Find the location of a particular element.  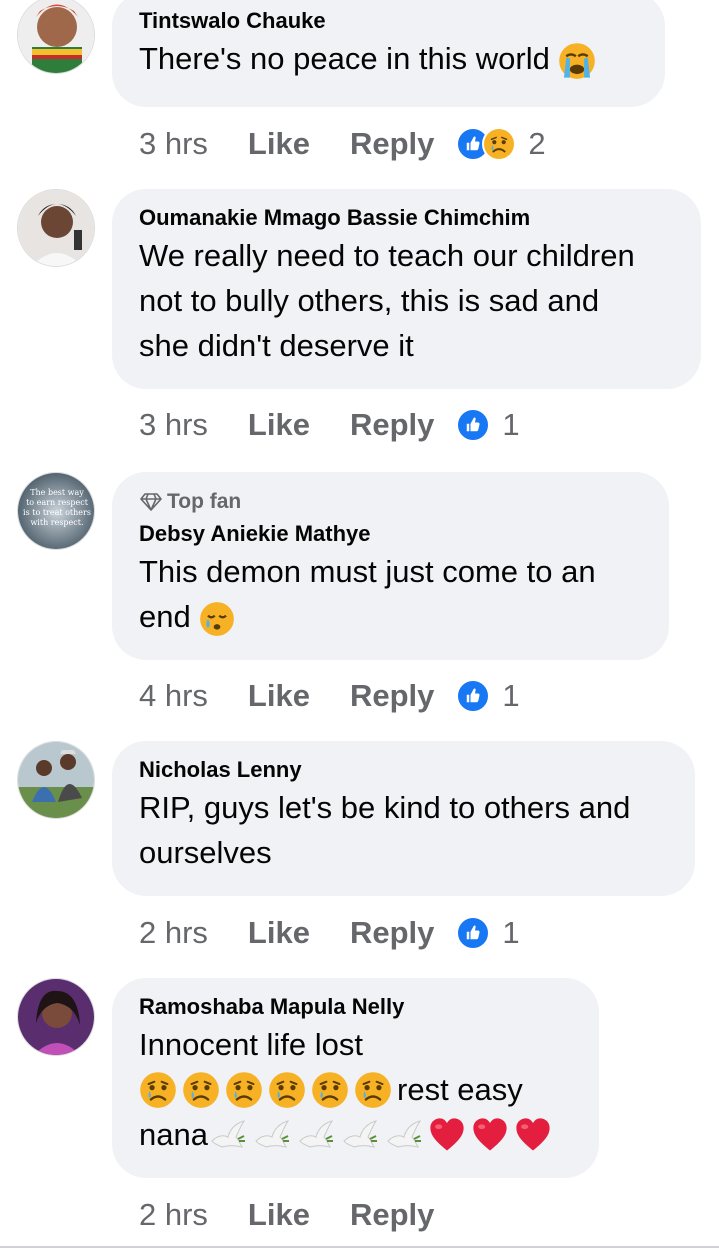

comment-actions: 2 hrs Like Reply is located at coordinates (286, 1215).